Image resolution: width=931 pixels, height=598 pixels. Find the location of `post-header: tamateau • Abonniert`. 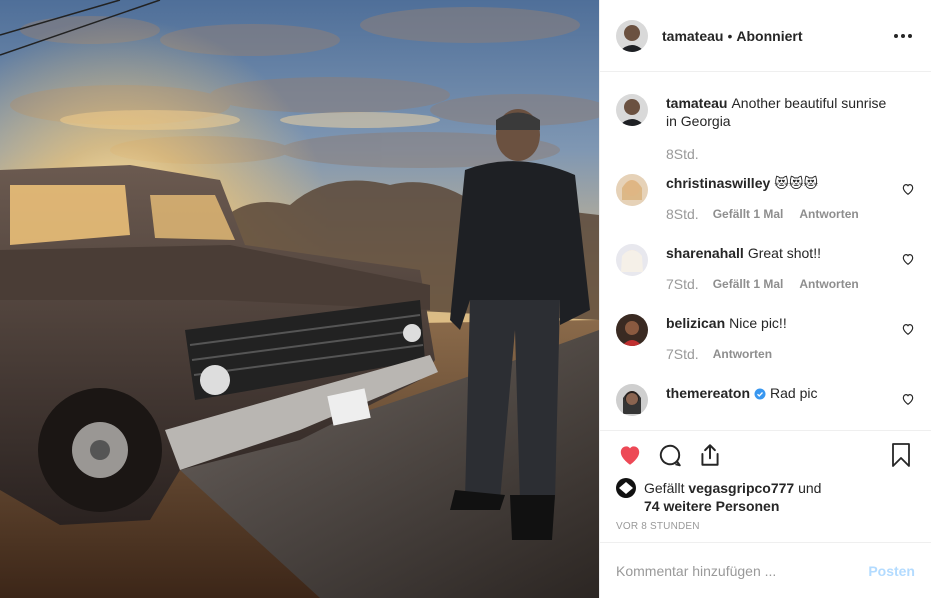

post-header: tamateau • Abonniert is located at coordinates (765, 36).